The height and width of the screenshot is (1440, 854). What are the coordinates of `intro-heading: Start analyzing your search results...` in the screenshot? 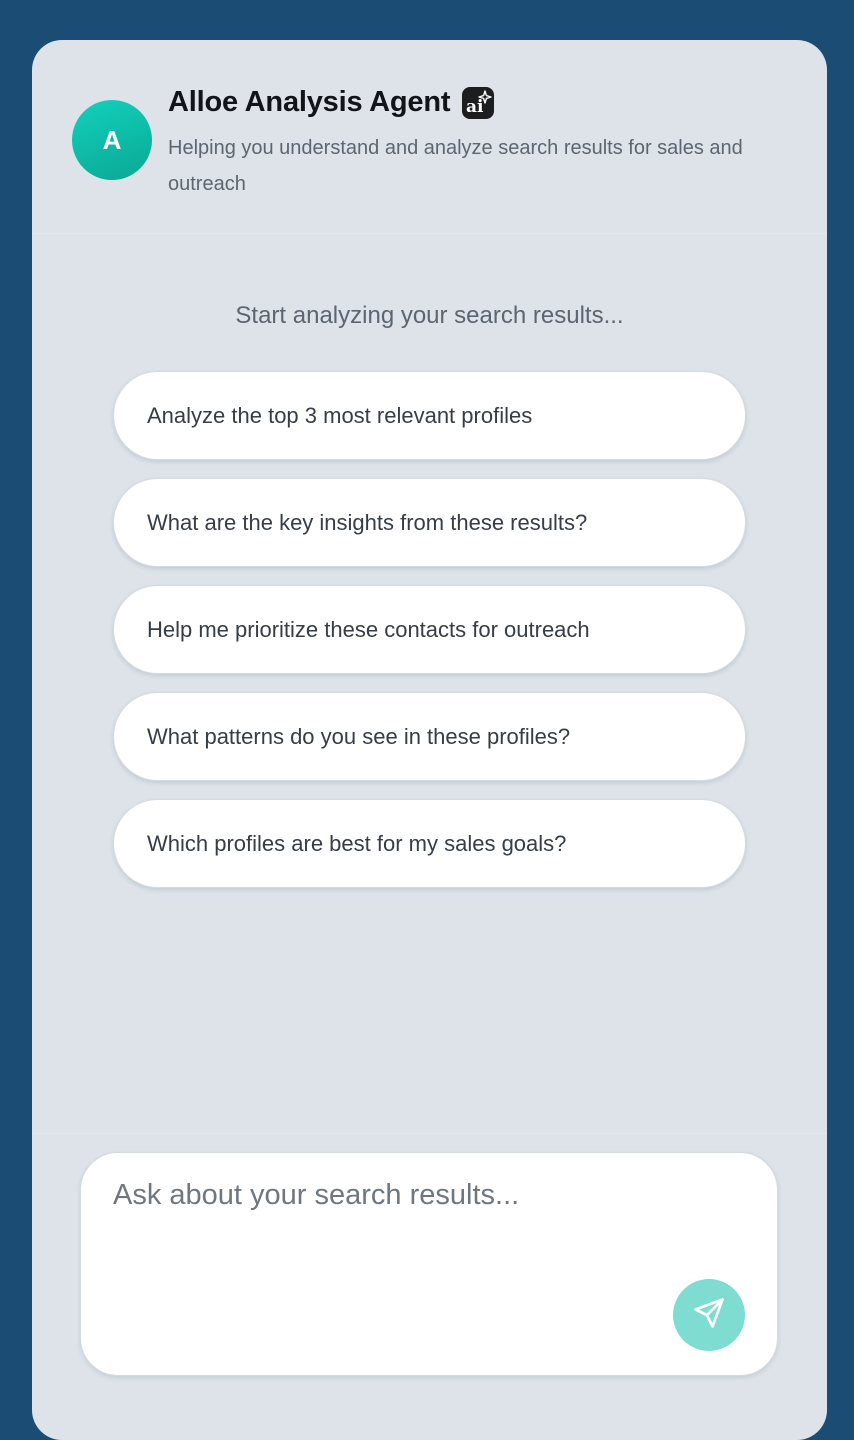 It's located at (429, 315).